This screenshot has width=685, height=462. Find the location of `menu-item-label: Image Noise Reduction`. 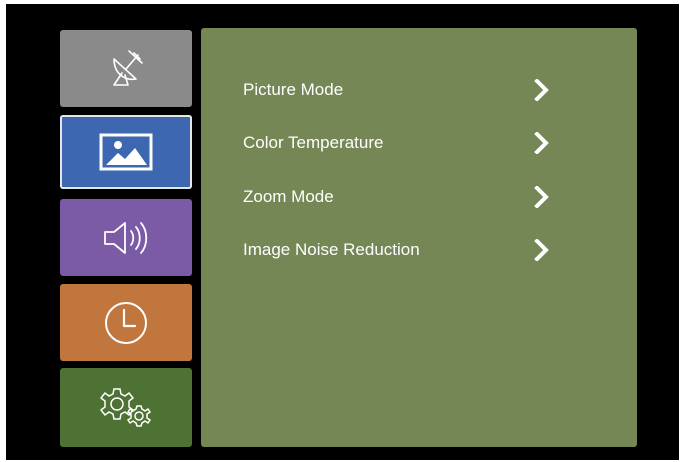

menu-item-label: Image Noise Reduction is located at coordinates (331, 249).